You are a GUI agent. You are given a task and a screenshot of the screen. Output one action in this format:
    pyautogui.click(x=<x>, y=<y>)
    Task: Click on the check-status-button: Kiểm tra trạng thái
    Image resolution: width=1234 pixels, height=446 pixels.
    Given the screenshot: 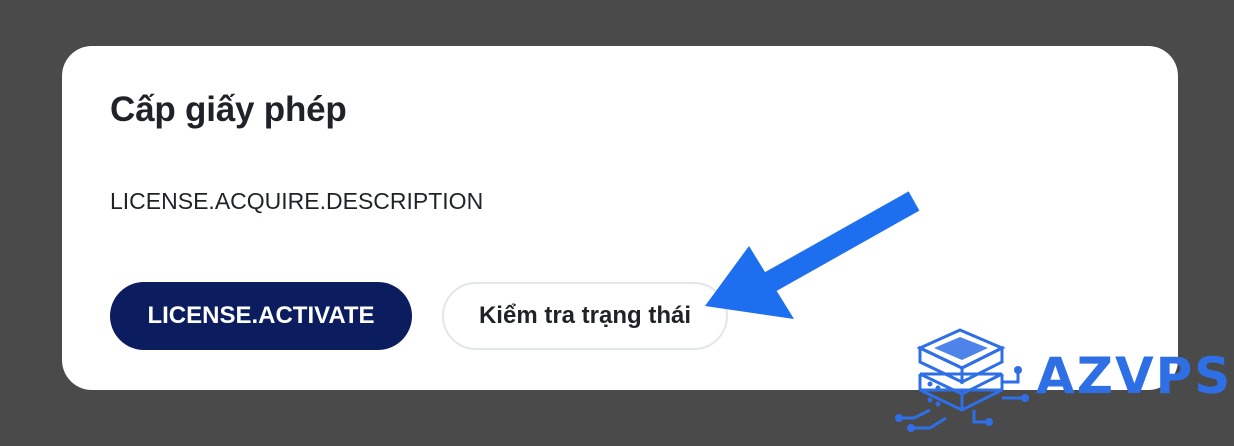 What is the action you would take?
    pyautogui.click(x=585, y=316)
    